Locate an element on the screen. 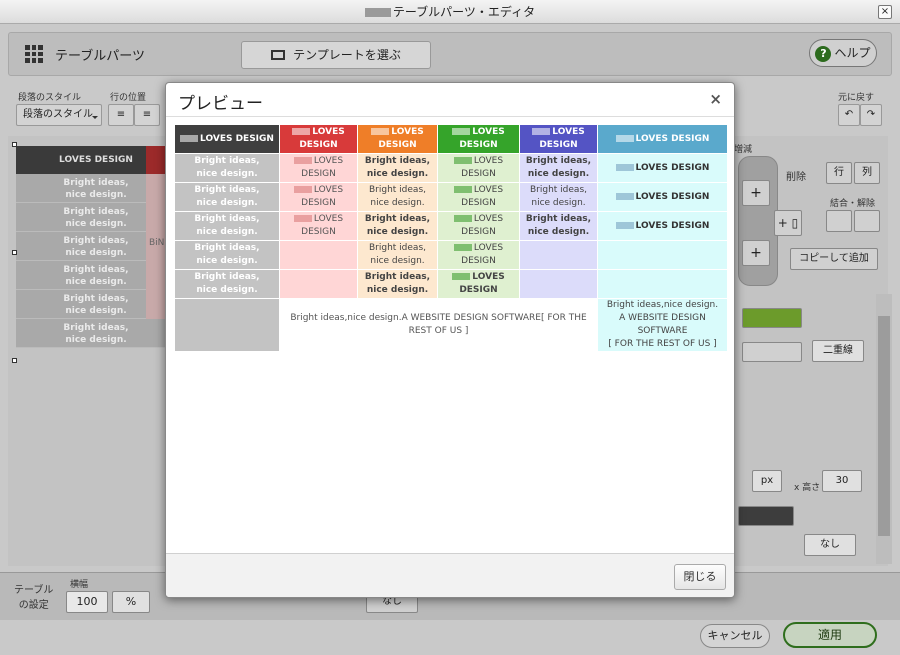 Image resolution: width=900 pixels, height=655 pixels. delete-label: 削除 is located at coordinates (796, 177).